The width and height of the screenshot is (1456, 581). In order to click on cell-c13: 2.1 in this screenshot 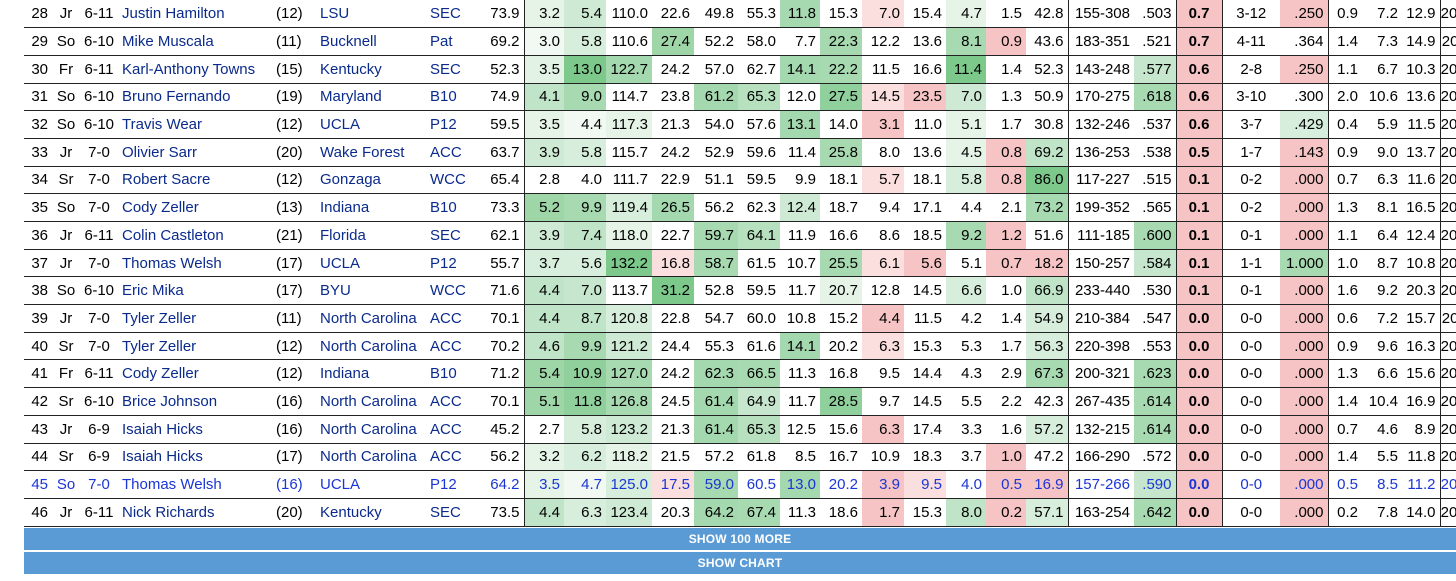, I will do `click(1006, 207)`.